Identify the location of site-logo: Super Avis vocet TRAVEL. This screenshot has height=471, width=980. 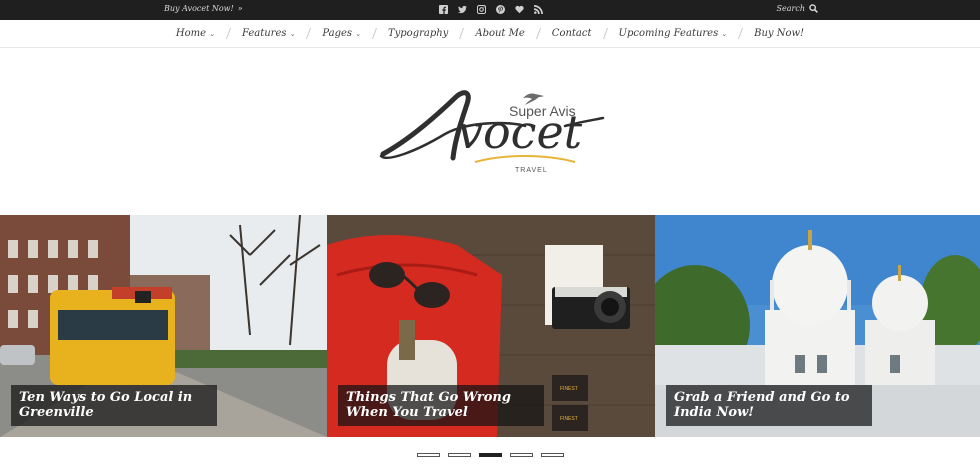
(492, 128).